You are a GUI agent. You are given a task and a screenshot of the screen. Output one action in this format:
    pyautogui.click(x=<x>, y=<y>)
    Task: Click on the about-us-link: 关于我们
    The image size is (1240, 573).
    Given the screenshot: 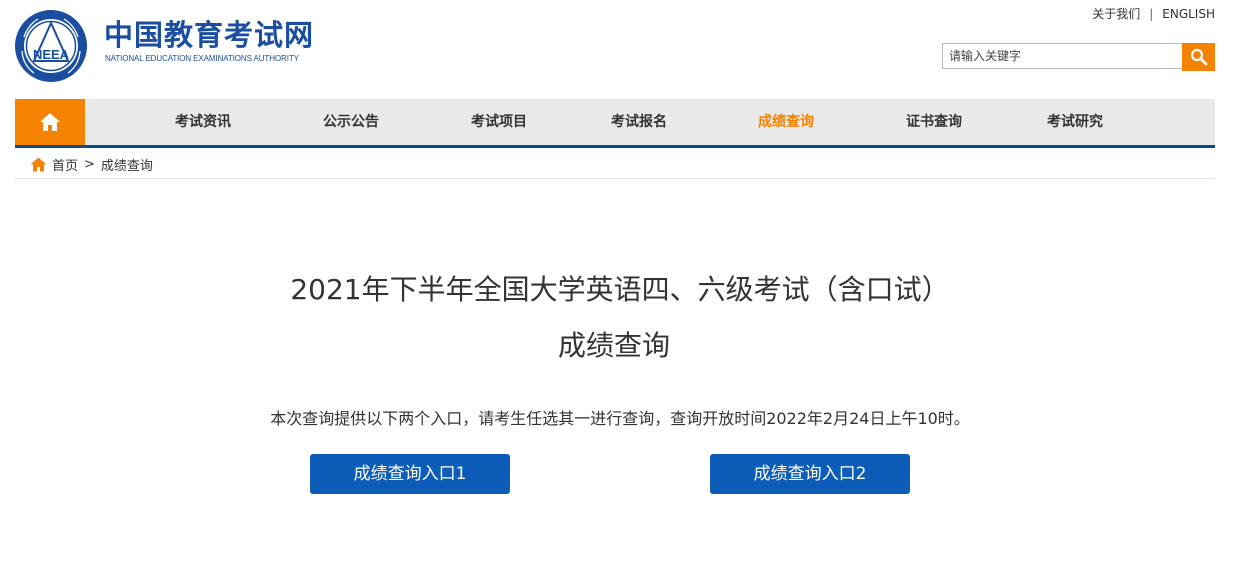 What is the action you would take?
    pyautogui.click(x=1116, y=14)
    